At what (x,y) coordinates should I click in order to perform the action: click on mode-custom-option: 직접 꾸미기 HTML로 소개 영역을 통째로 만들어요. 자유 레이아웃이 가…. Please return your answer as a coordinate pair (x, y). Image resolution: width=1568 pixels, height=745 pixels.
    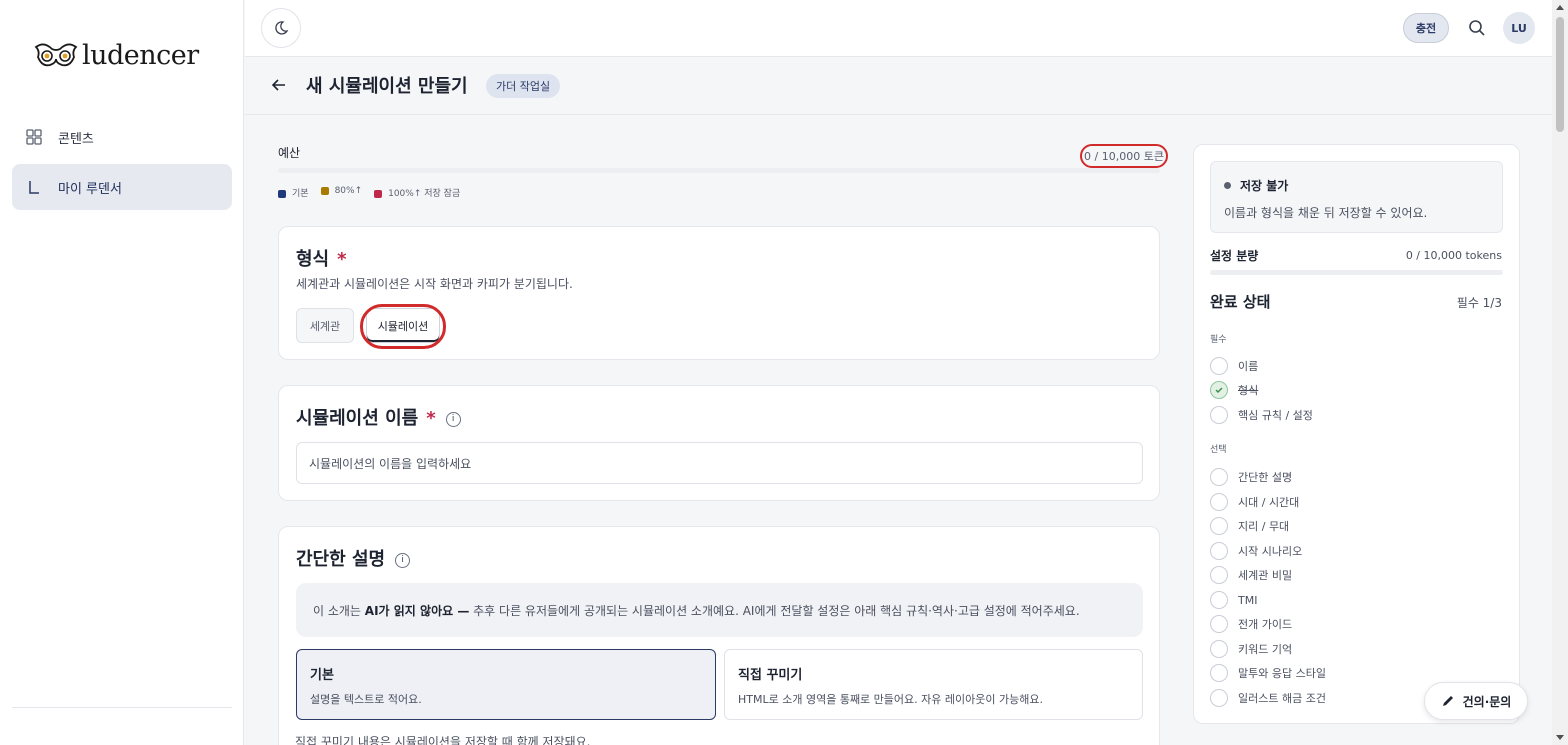
    Looking at the image, I should click on (933, 684).